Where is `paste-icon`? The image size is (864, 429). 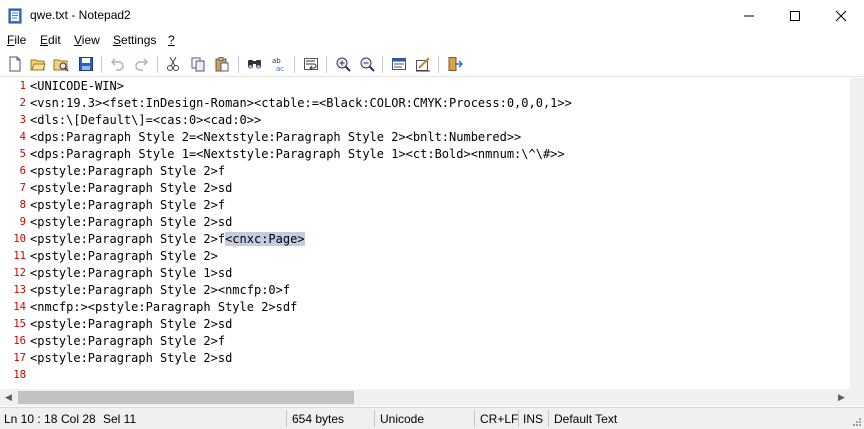 paste-icon is located at coordinates (222, 64).